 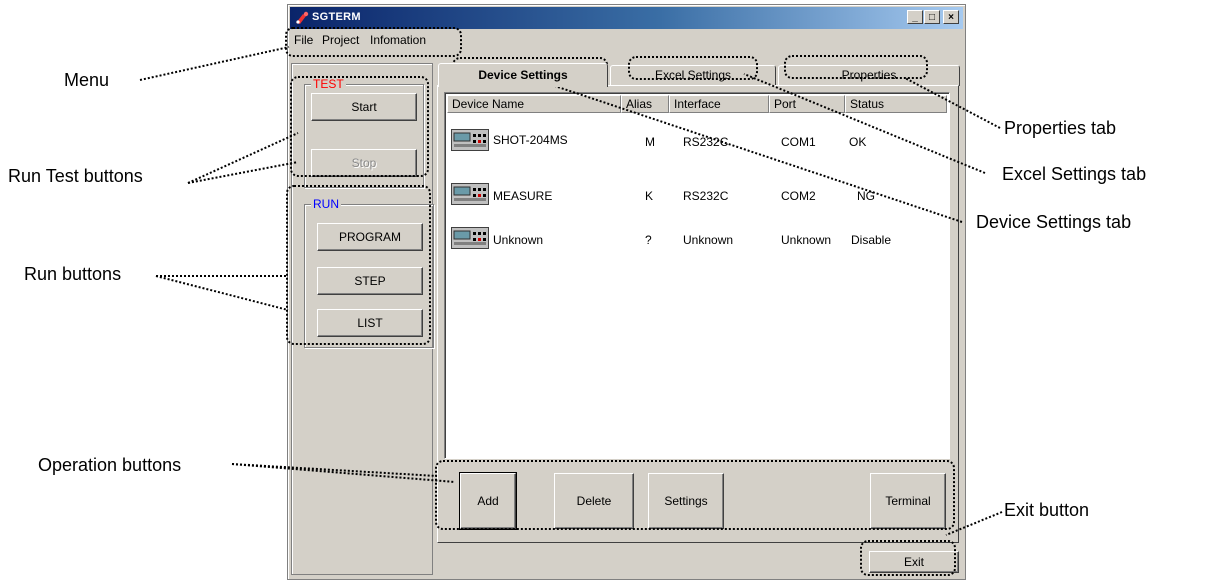 What do you see at coordinates (932, 17) in the screenshot?
I see `maximize-button: □` at bounding box center [932, 17].